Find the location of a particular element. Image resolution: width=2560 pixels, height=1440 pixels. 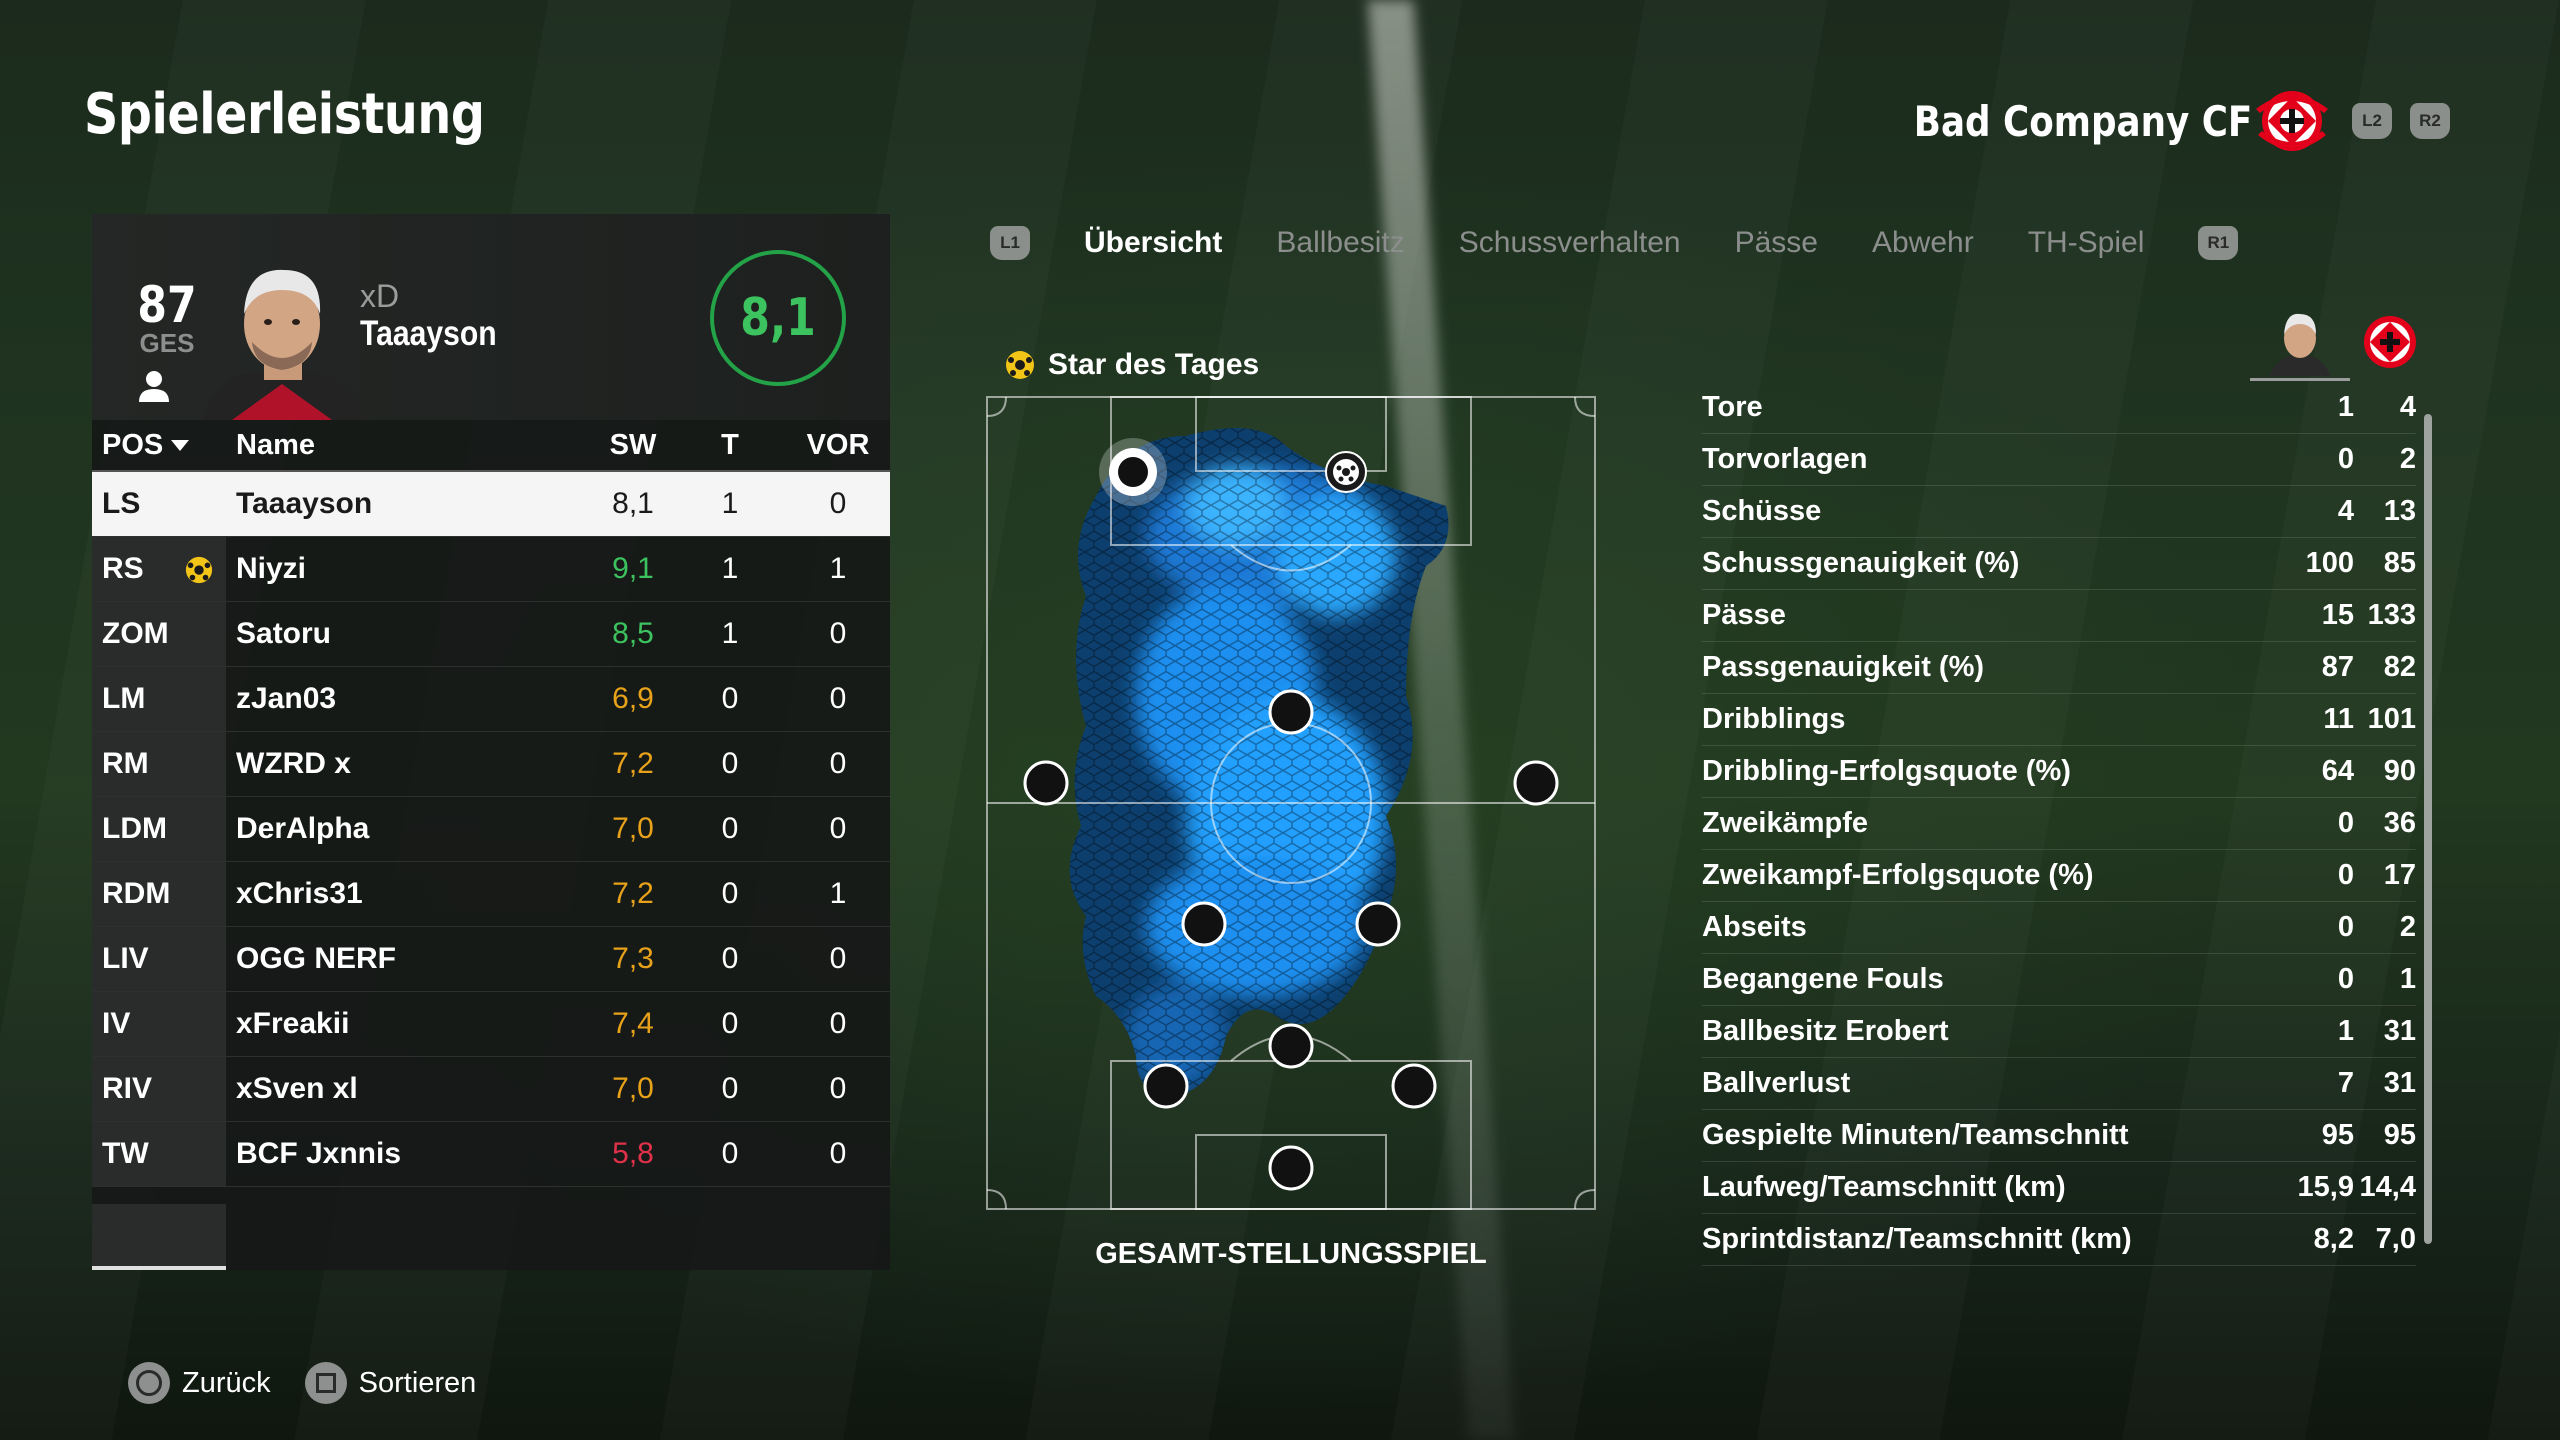

row-player-name: xChris31 is located at coordinates (299, 893).